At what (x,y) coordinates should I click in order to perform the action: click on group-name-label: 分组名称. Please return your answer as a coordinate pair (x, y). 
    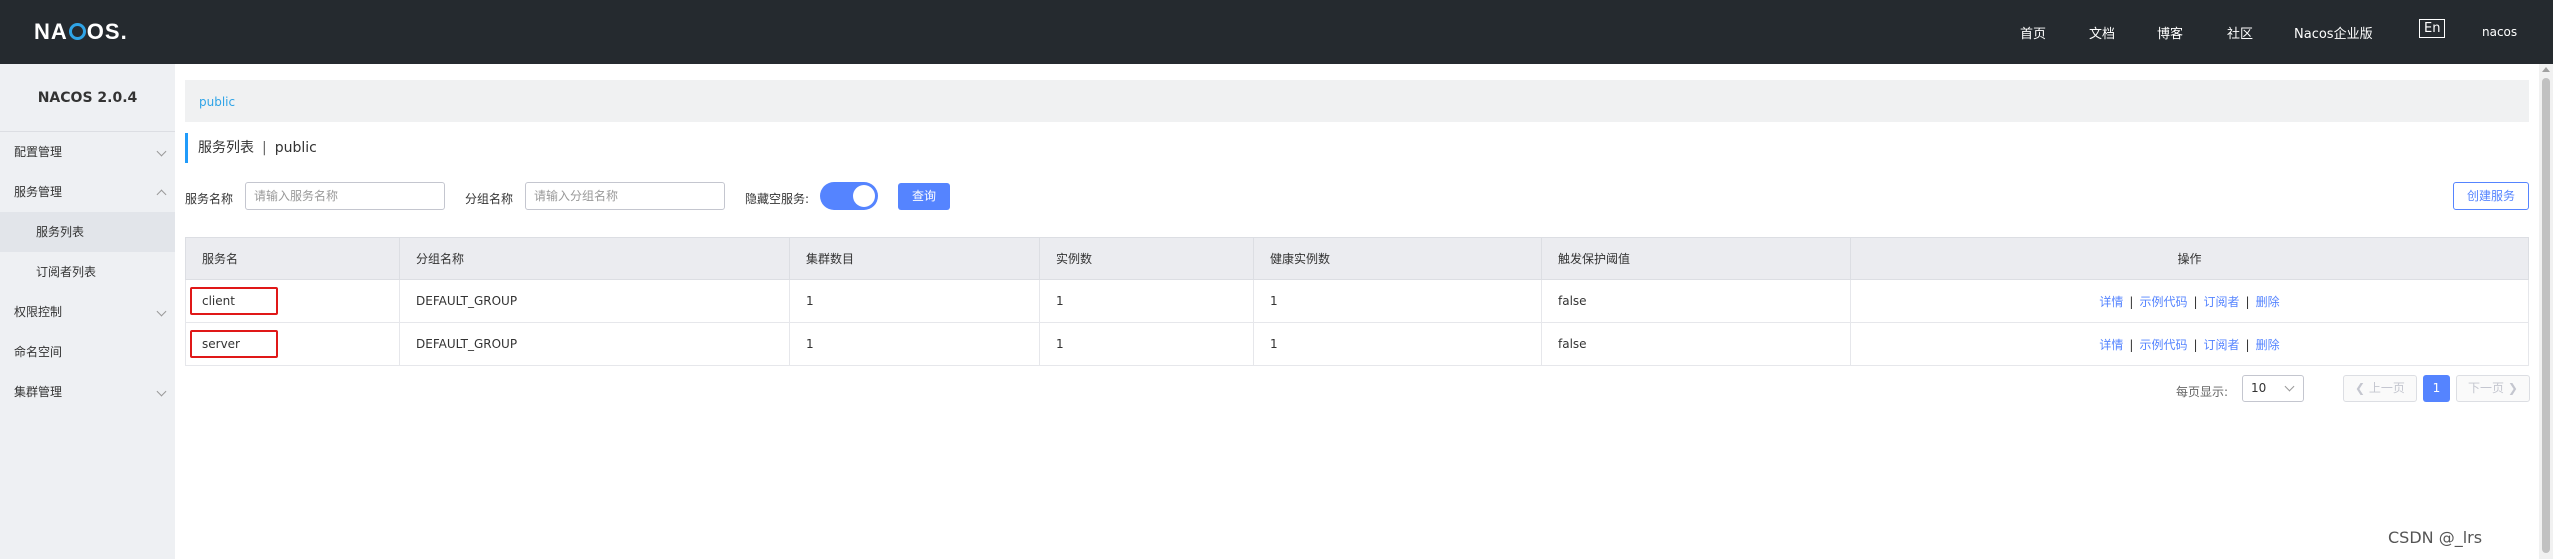
    Looking at the image, I should click on (489, 199).